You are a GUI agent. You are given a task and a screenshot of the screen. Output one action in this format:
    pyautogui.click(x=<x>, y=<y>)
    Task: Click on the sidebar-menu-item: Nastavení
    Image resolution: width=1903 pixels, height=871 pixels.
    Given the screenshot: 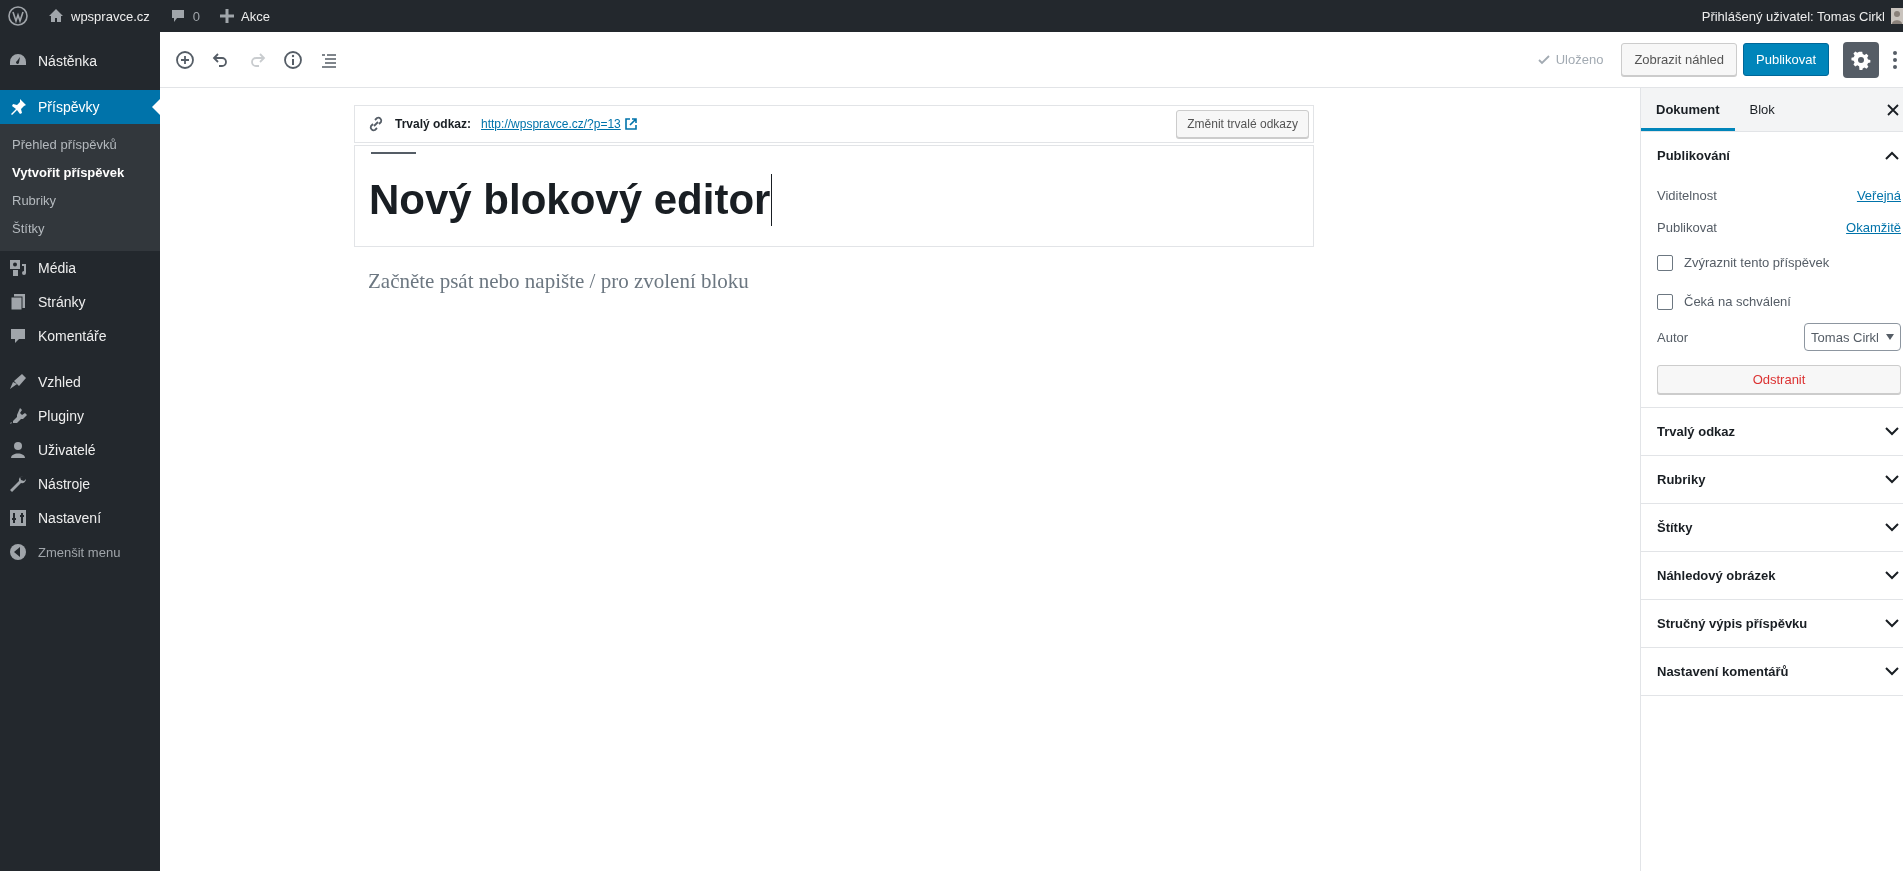 What is the action you would take?
    pyautogui.click(x=80, y=518)
    